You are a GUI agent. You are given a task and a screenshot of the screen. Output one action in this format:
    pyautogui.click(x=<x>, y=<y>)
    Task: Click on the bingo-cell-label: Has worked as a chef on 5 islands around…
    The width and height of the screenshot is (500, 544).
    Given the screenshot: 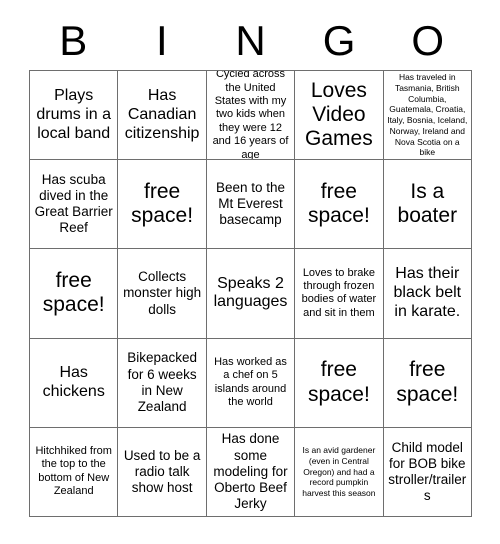 What is the action you would take?
    pyautogui.click(x=250, y=382)
    